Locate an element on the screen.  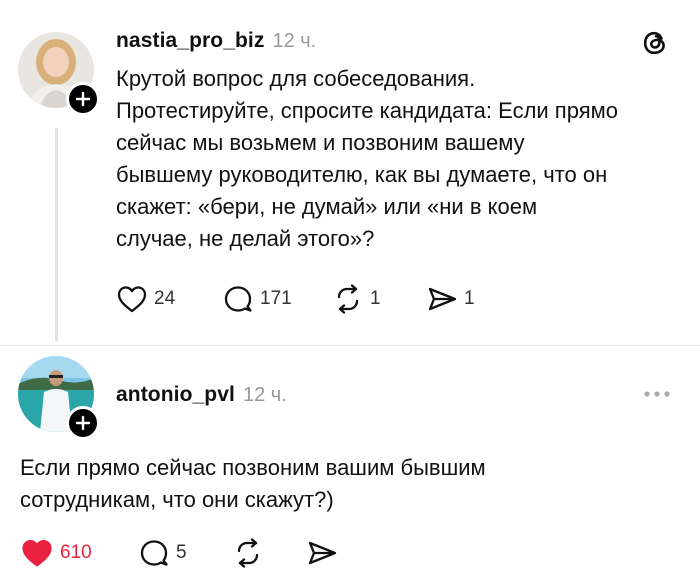
post-text-line: сейчас мы возьмем и позвоним вашему is located at coordinates (320, 142).